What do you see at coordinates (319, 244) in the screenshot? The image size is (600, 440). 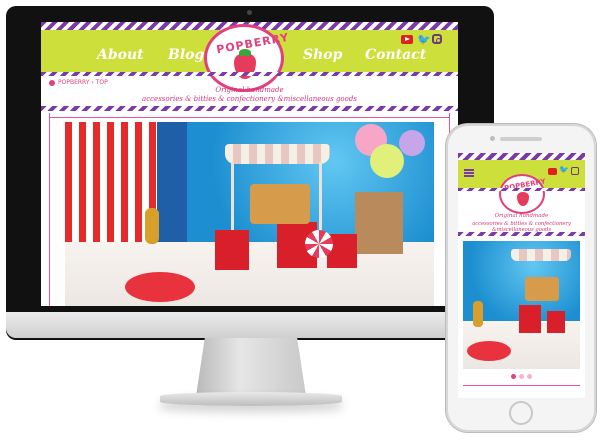 I see `scene-lollipop` at bounding box center [319, 244].